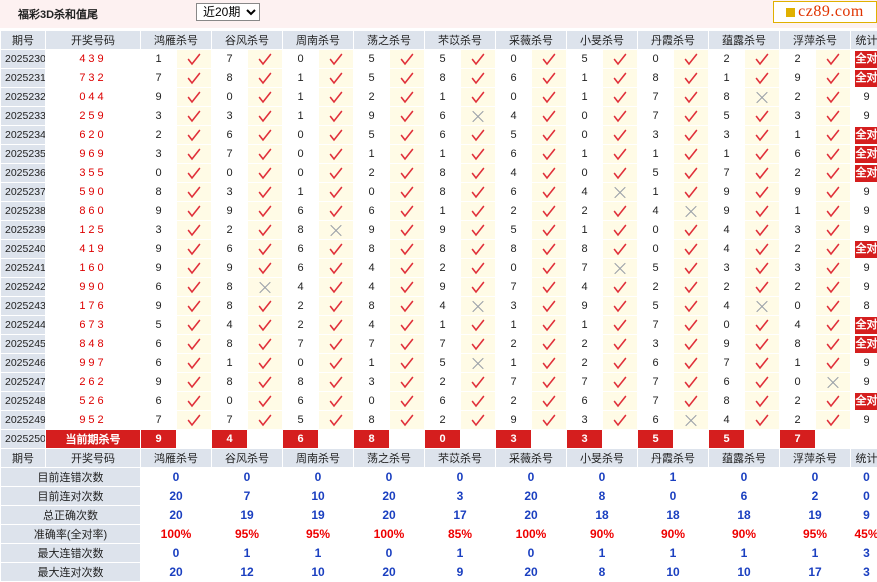 Image resolution: width=877 pixels, height=582 pixels. Describe the element at coordinates (864, 458) in the screenshot. I see `col-header-stat: 统计` at that location.